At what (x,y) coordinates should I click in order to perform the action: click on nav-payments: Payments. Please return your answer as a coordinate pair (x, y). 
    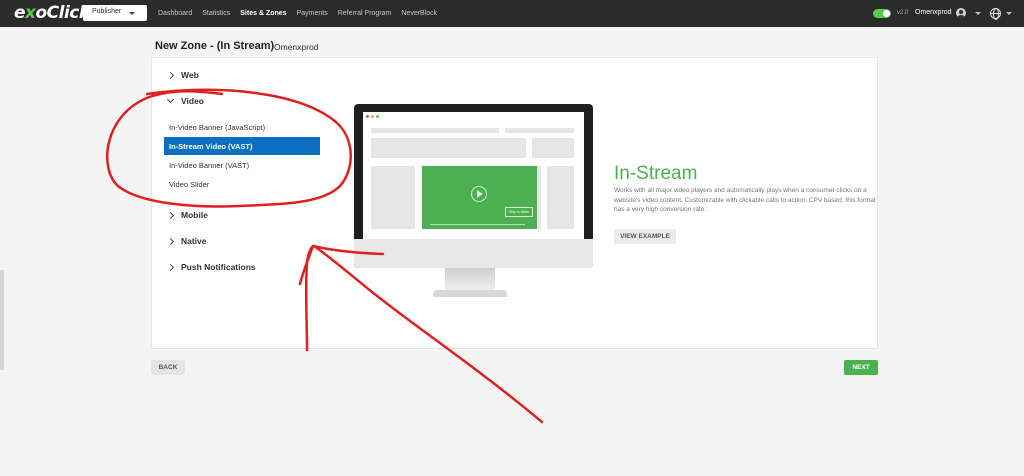
    Looking at the image, I should click on (312, 13).